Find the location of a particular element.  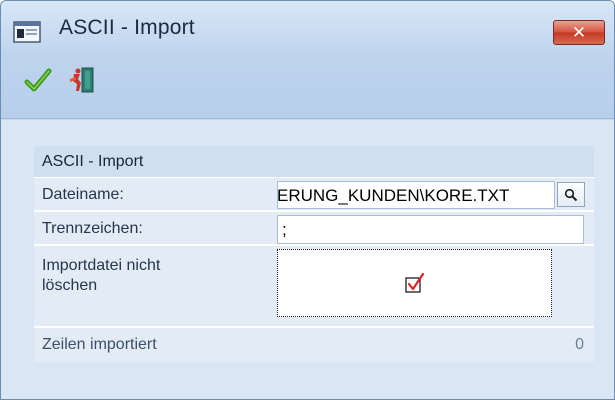

filename-label: Dateiname: is located at coordinates (83, 194).